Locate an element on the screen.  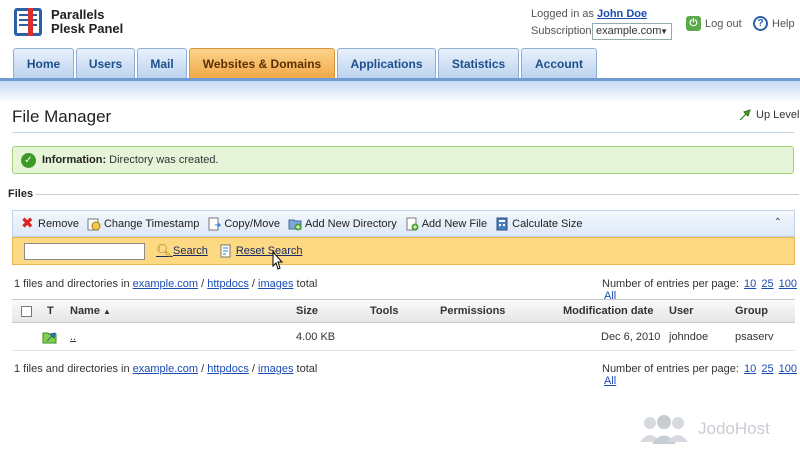
add-file-button: Add New File is located at coordinates (446, 224).